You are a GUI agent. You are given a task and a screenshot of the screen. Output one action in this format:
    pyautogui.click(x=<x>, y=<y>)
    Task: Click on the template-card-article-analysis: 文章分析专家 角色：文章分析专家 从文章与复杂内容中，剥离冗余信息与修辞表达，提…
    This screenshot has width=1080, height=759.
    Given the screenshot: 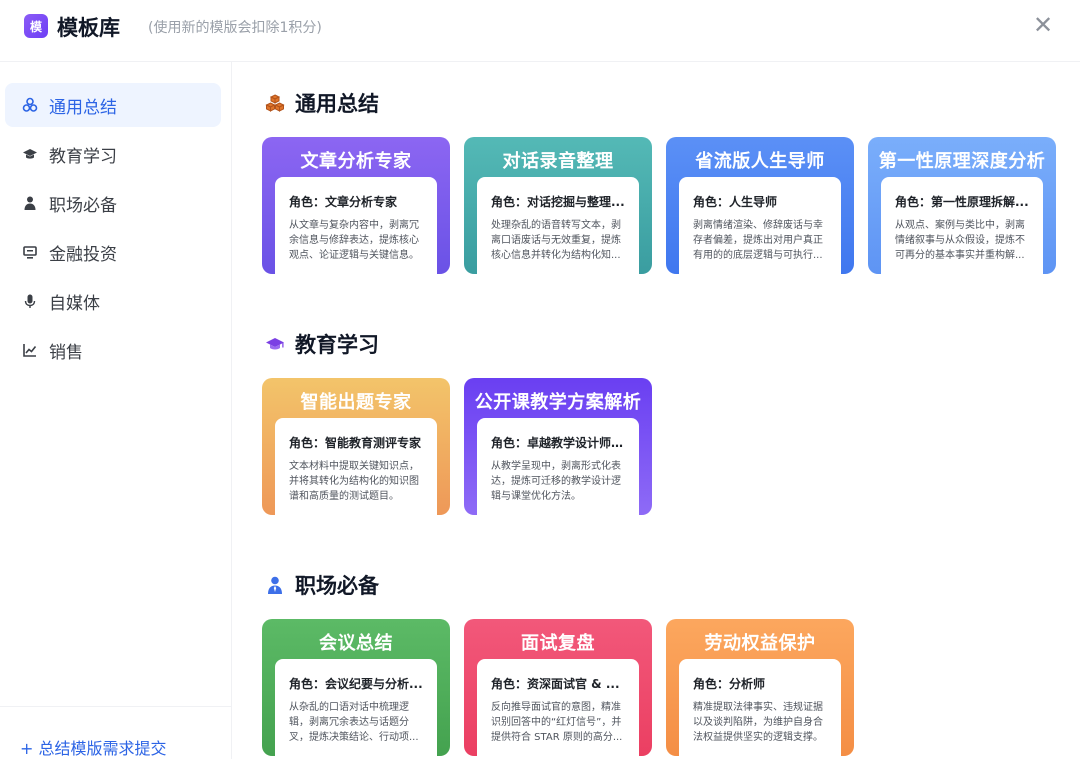 What is the action you would take?
    pyautogui.click(x=356, y=205)
    